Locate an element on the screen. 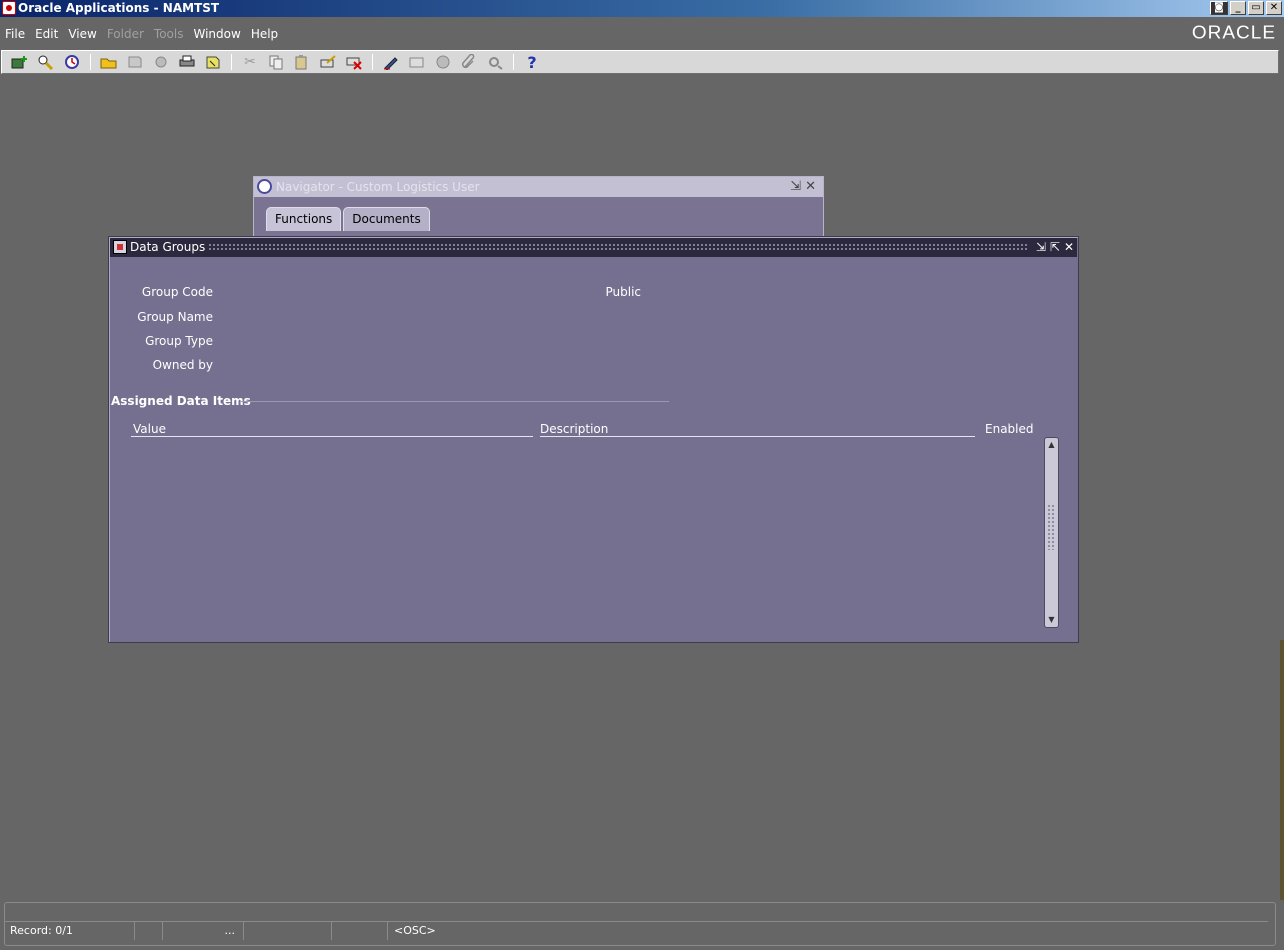  data-groups-window-controls: ⇲ ⇱ ✕ is located at coordinates (1055, 247).